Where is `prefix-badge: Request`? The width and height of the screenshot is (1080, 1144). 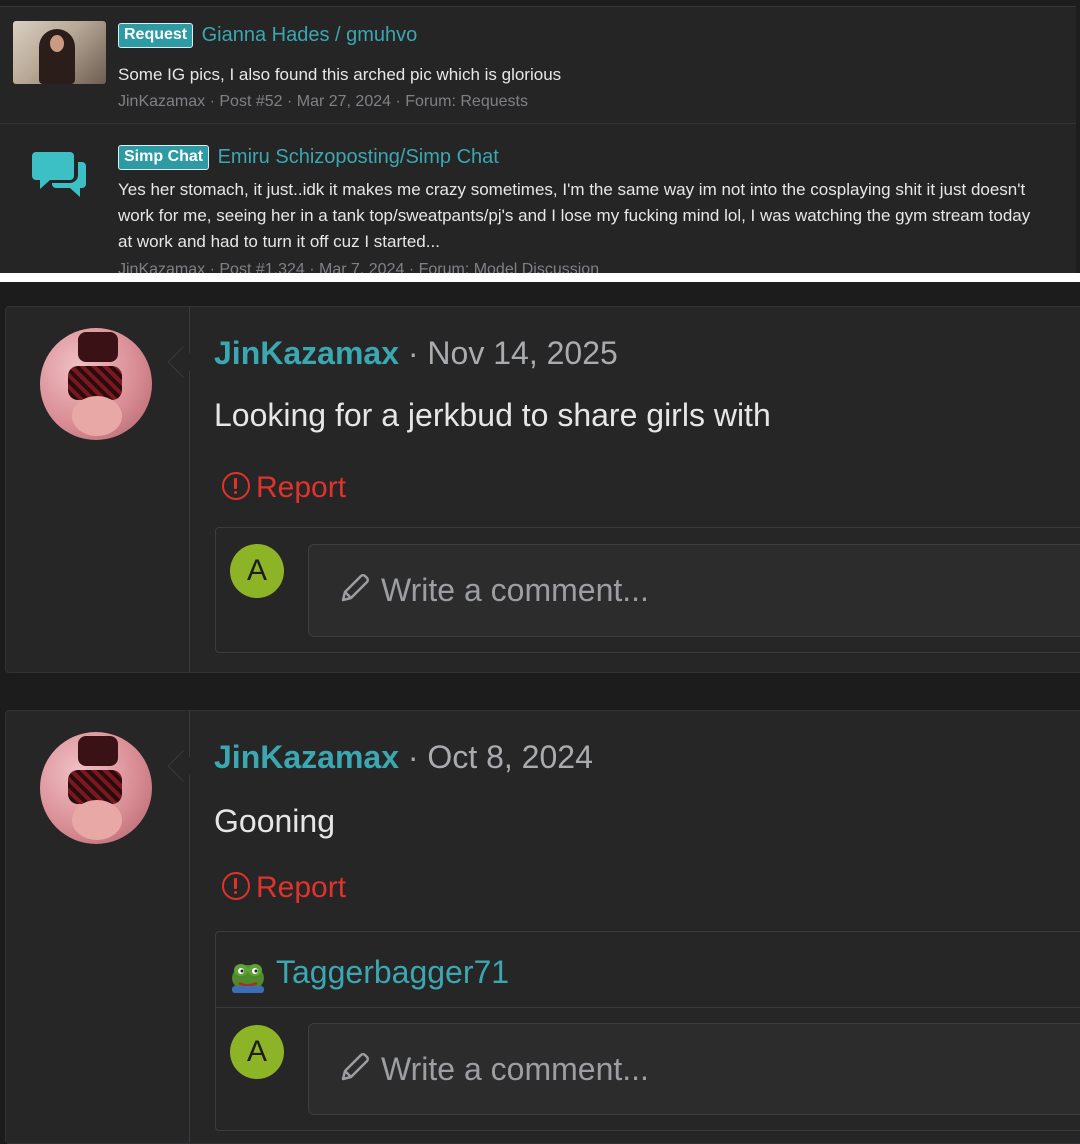 prefix-badge: Request is located at coordinates (156, 35).